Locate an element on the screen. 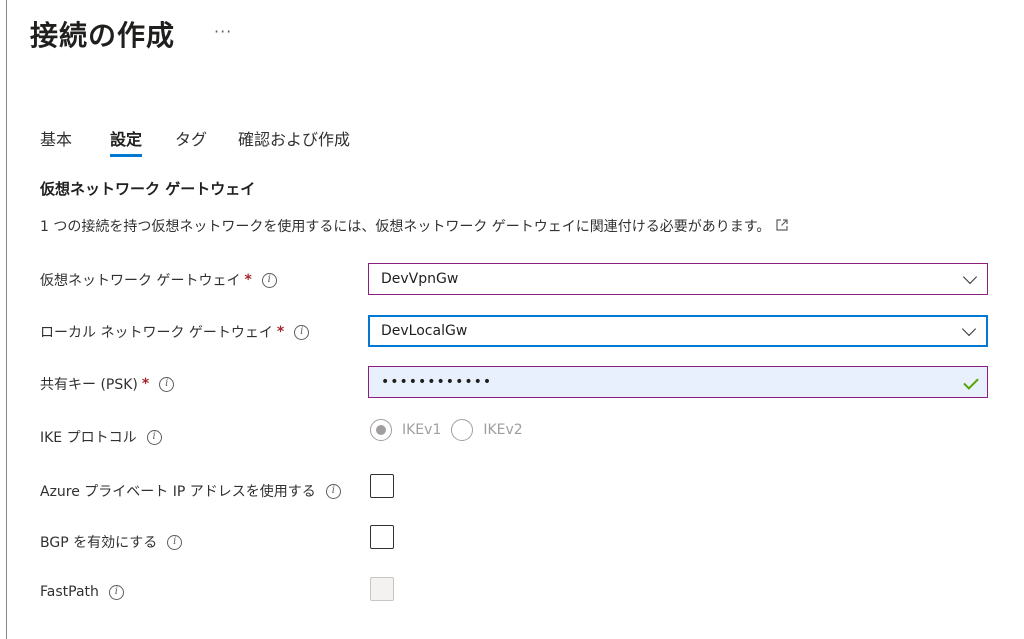 Image resolution: width=1024 pixels, height=639 pixels. ike-protocol-radio-group: IKEv1 IKEv2 is located at coordinates (451, 430).